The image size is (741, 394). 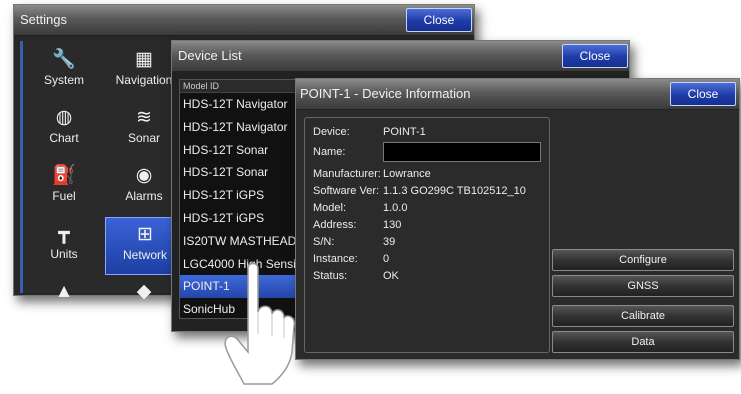 I want to click on software-value: 1.1.3 GO299C TB102512_10, so click(x=454, y=191).